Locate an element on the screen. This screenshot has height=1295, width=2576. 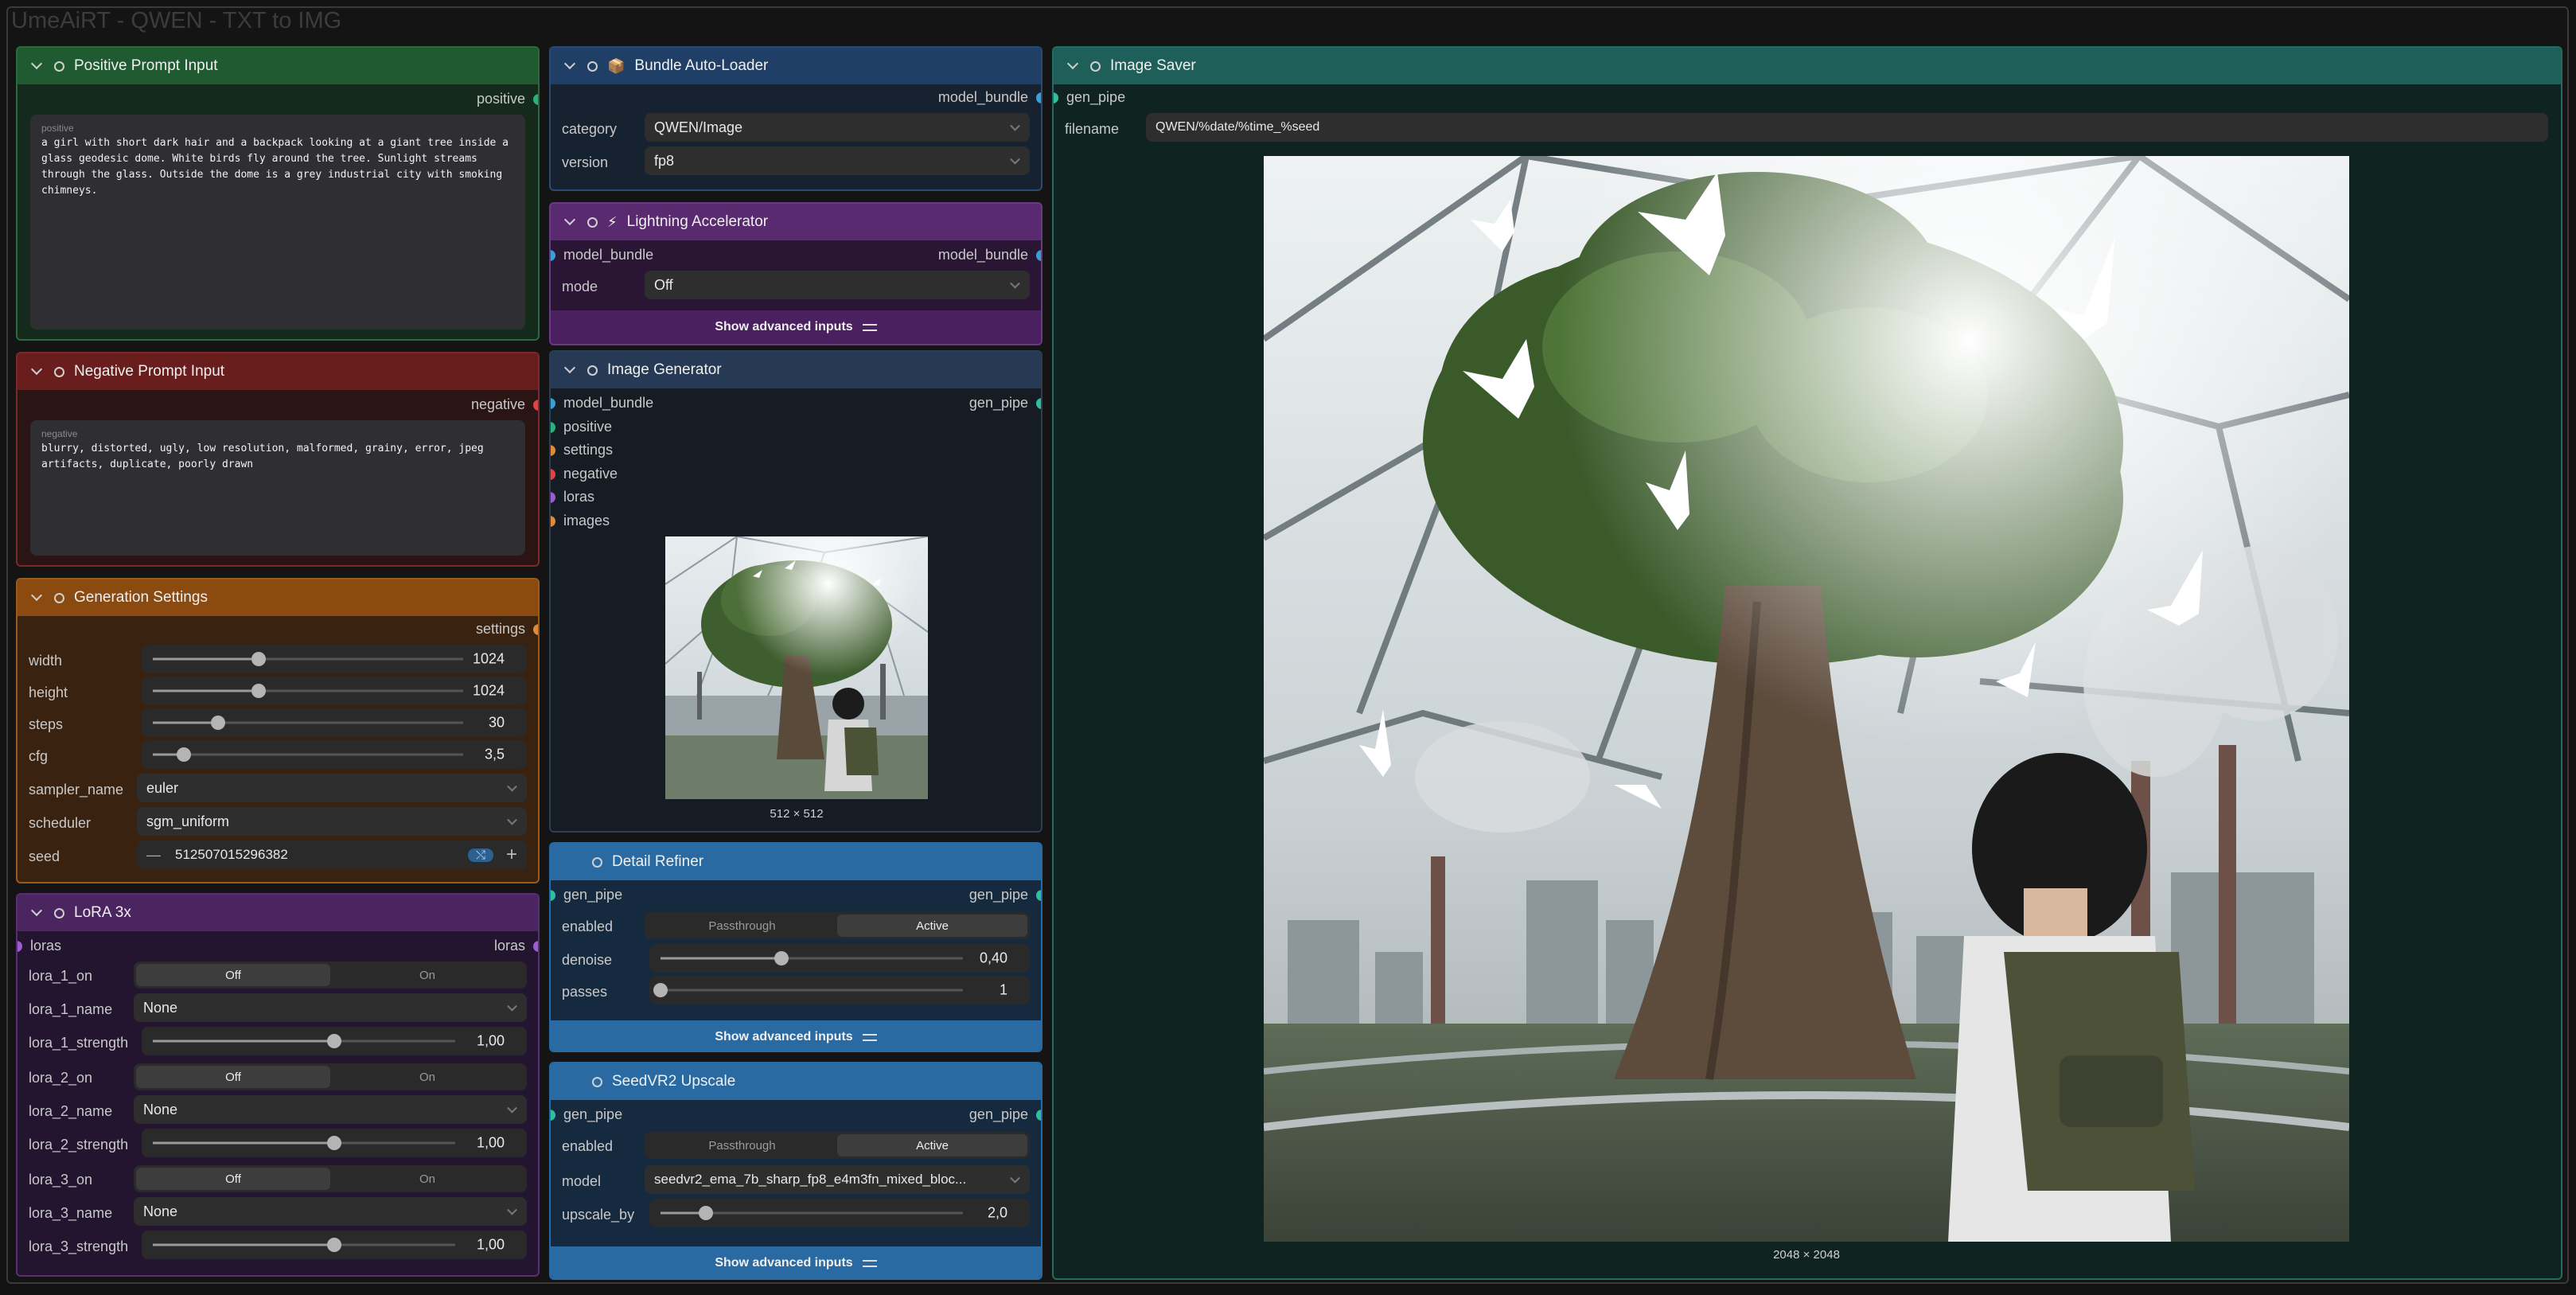
cfg-slider: 3,5 is located at coordinates (334, 755).